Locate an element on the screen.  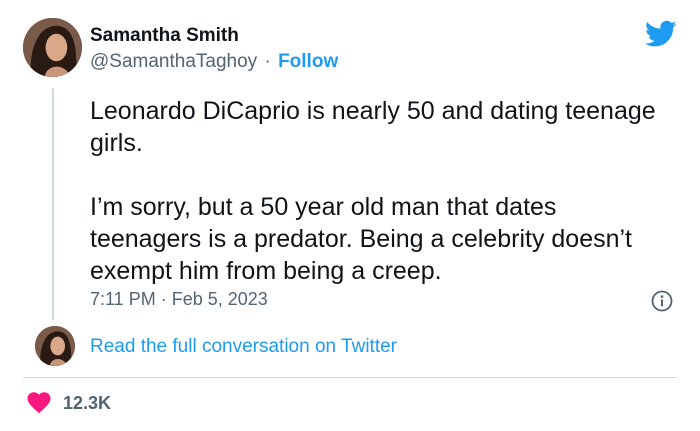
author-handle: @SamanthaTaghoy is located at coordinates (173, 61).